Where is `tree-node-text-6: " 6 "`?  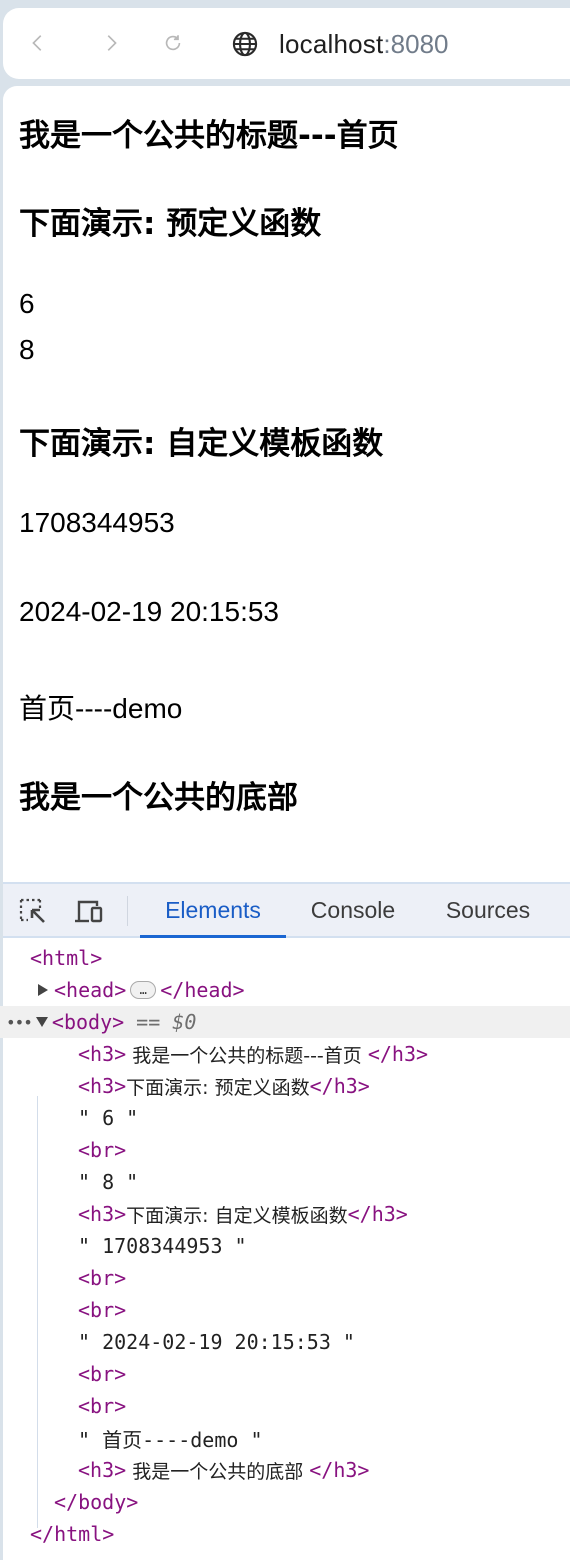 tree-node-text-6: " 6 " is located at coordinates (285, 1118).